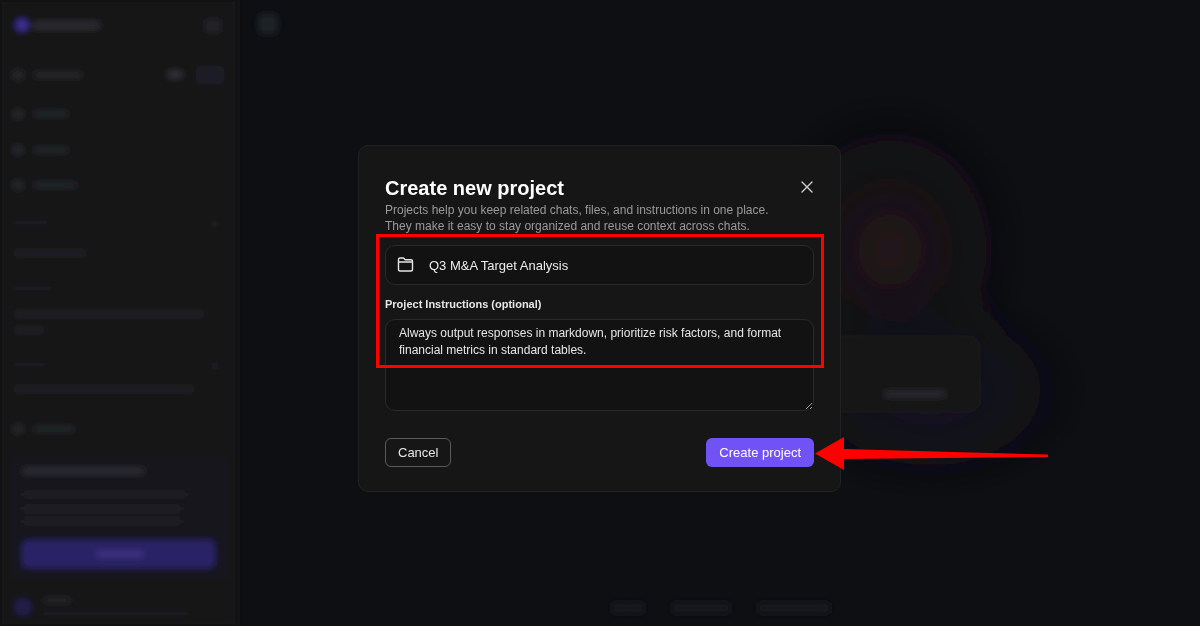  I want to click on folder-icon, so click(405, 264).